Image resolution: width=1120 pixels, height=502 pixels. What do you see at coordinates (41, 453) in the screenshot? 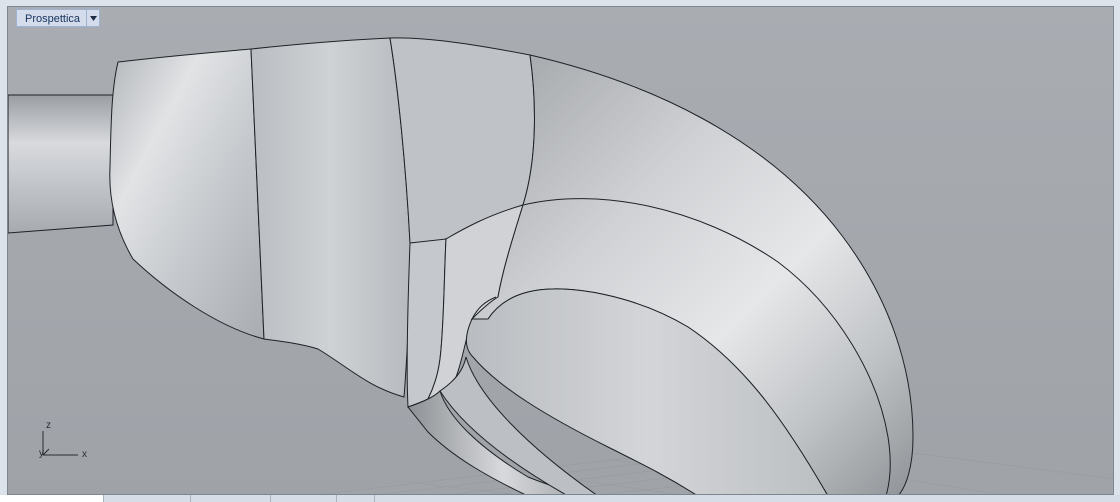
I see `y-axis-label: y` at bounding box center [41, 453].